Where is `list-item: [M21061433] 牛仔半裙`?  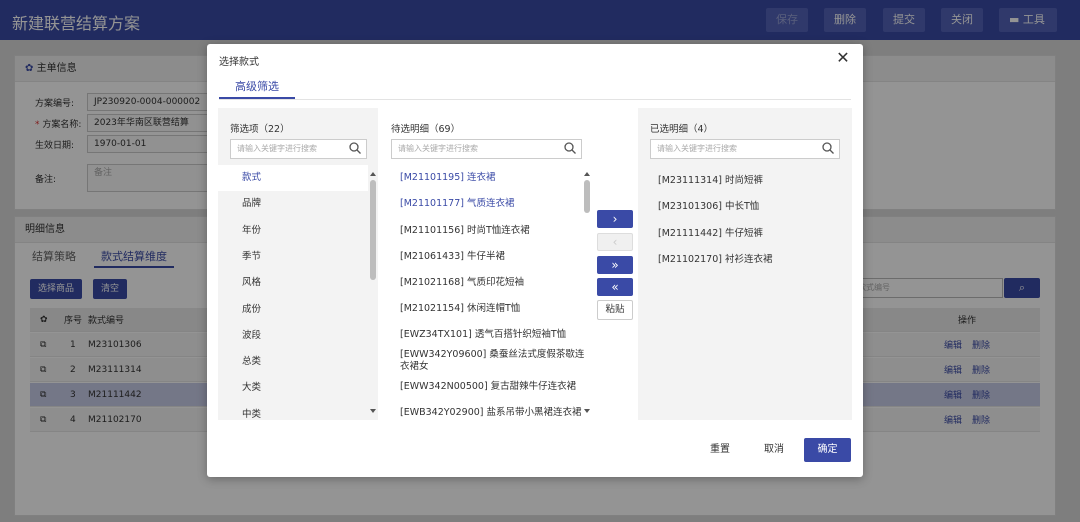
list-item: [M21061433] 牛仔半裙 is located at coordinates (495, 257).